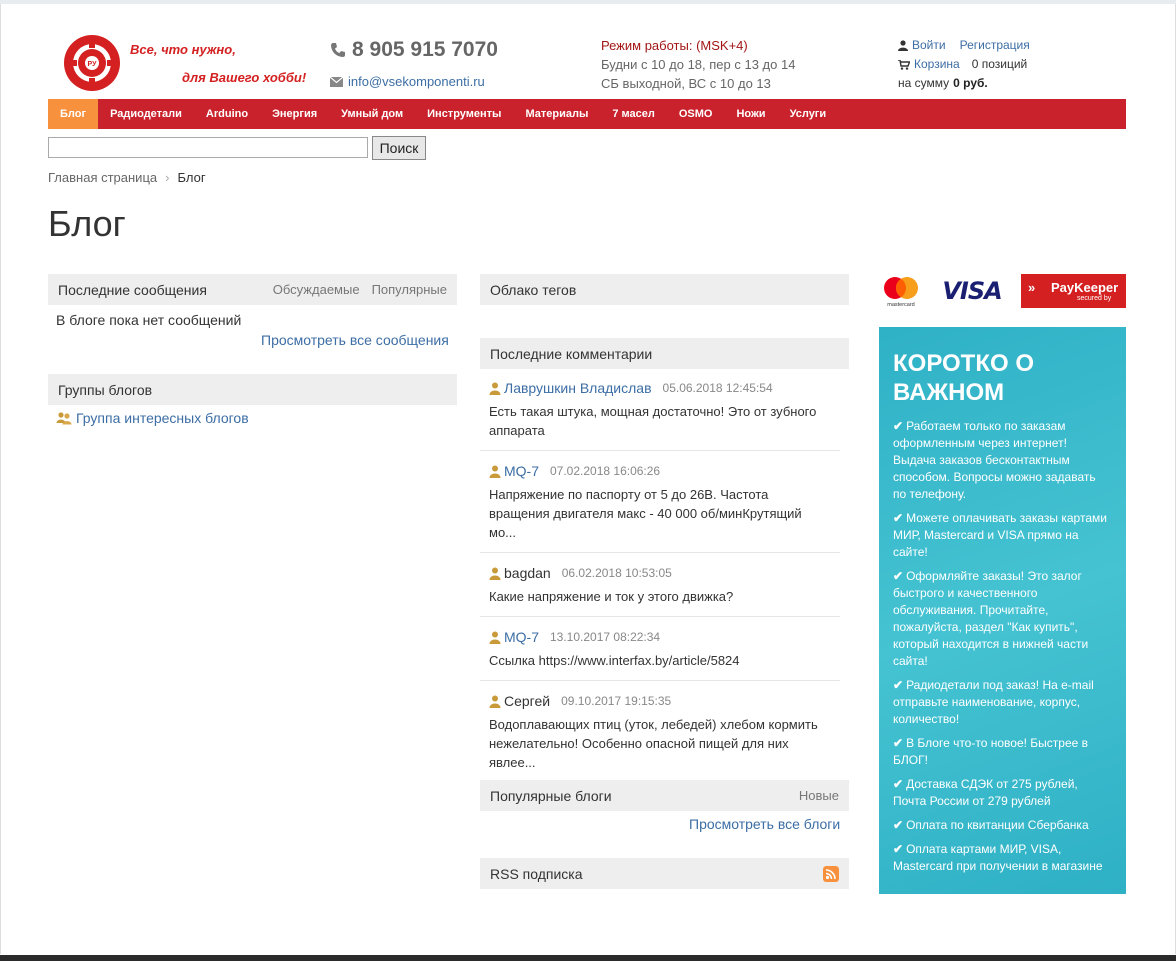 The height and width of the screenshot is (961, 1176). Describe the element at coordinates (929, 45) in the screenshot. I see `login-link: Войти` at that location.